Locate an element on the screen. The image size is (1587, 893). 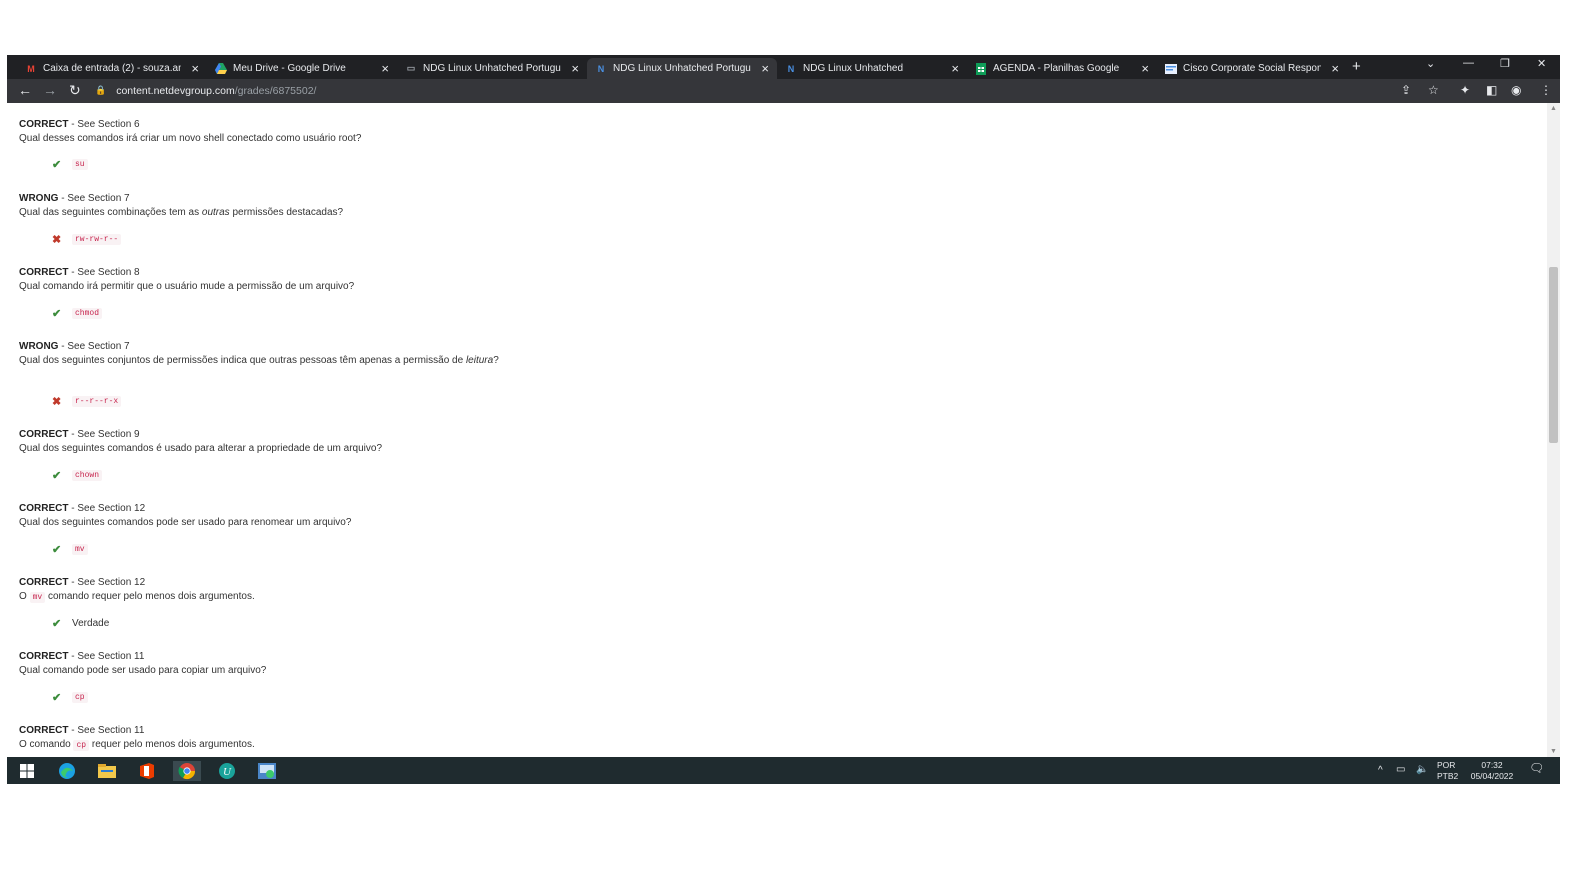
office-icon is located at coordinates (147, 771).